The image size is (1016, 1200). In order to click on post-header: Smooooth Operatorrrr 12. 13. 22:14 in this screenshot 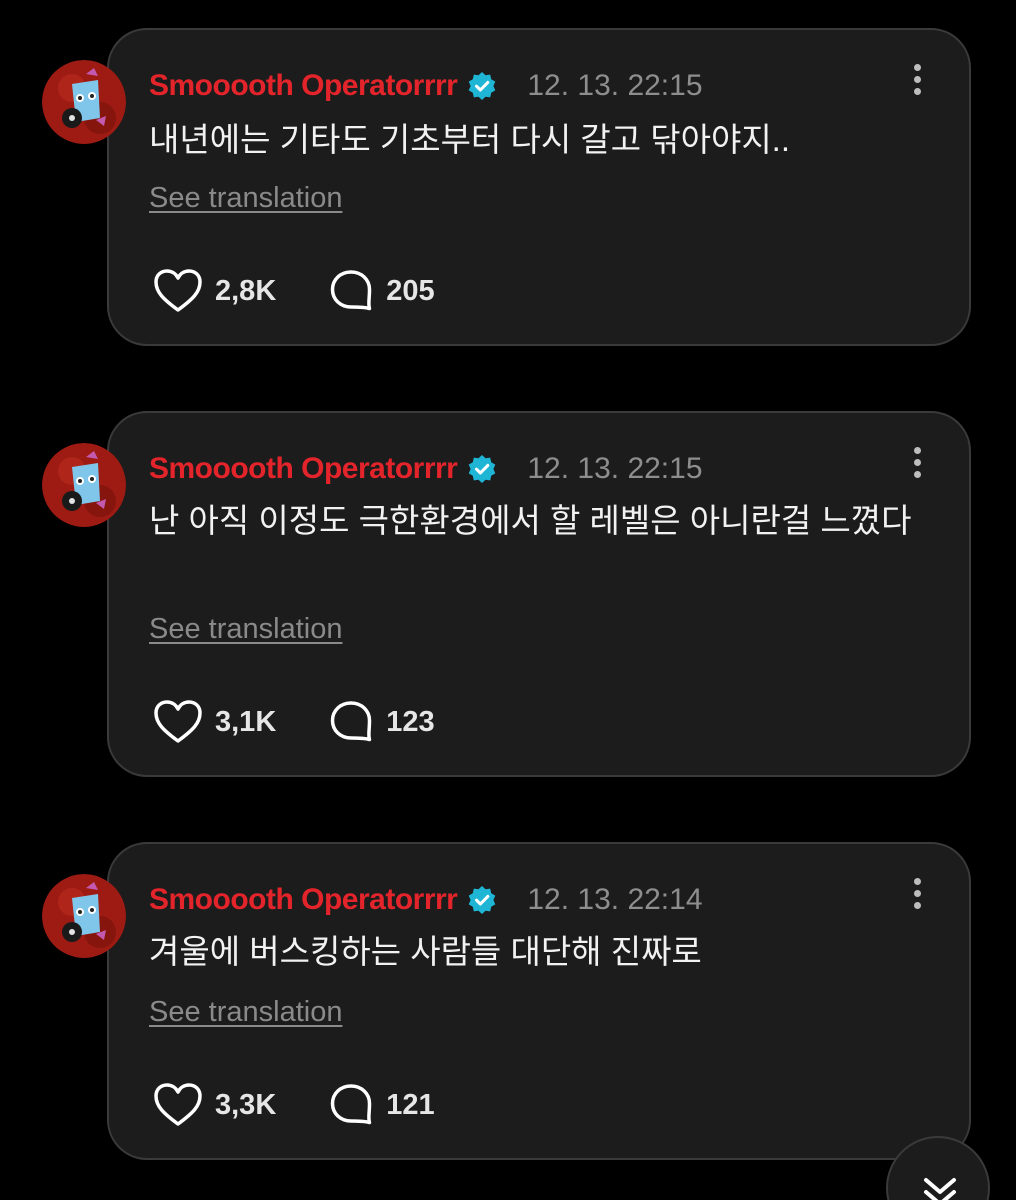, I will do `click(426, 900)`.